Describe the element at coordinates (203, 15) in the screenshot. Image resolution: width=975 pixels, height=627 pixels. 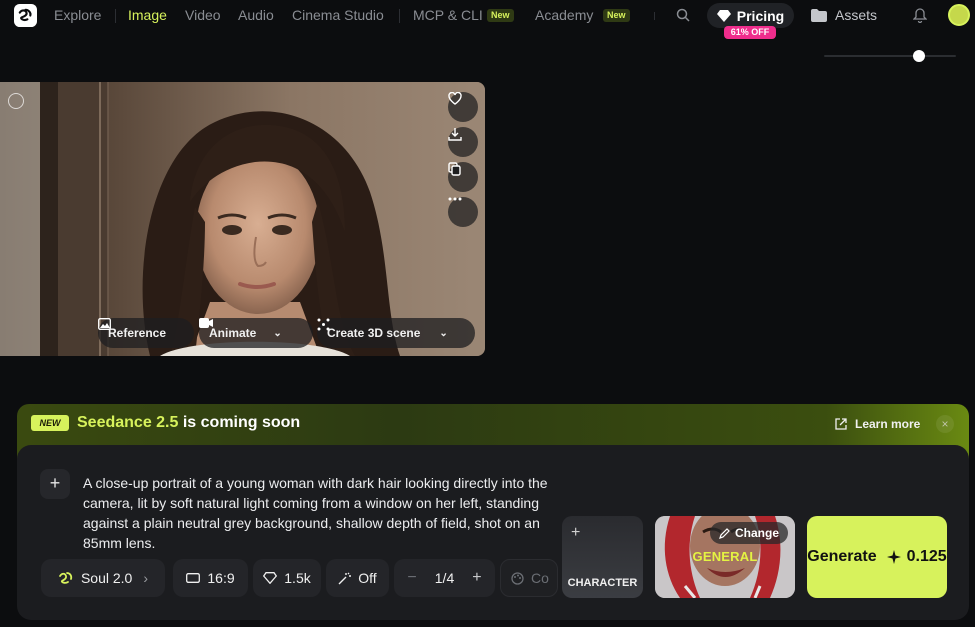
I see `nav-video: Video` at that location.